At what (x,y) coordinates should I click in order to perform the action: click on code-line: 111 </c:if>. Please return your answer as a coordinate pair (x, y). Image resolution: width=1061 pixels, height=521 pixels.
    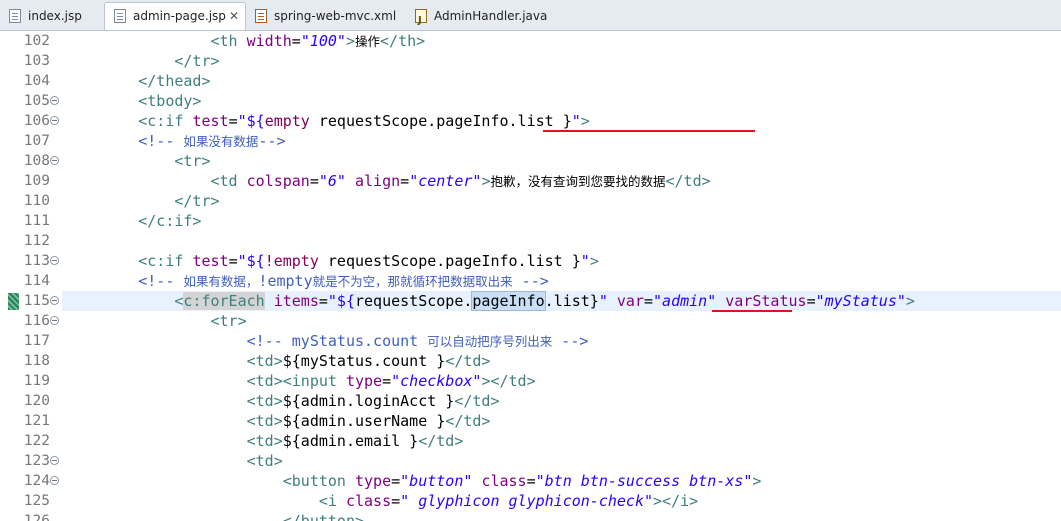
    Looking at the image, I should click on (530, 221).